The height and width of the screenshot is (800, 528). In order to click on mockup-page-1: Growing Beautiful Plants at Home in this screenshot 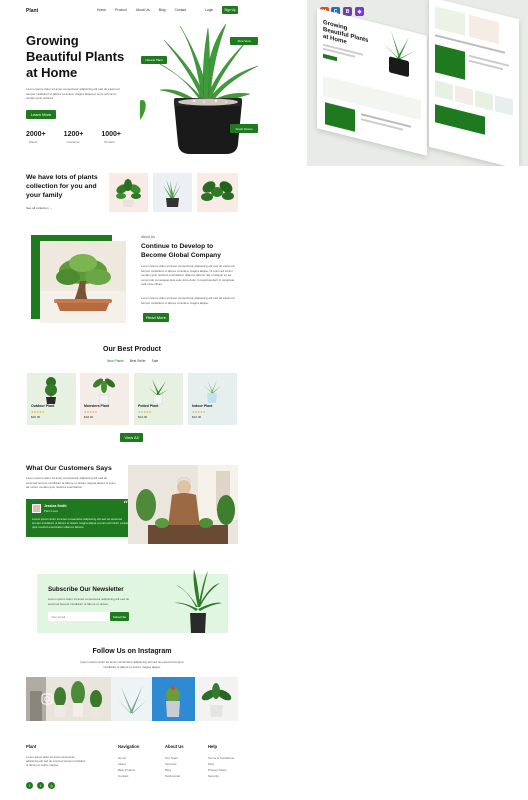, I will do `click(372, 82)`.